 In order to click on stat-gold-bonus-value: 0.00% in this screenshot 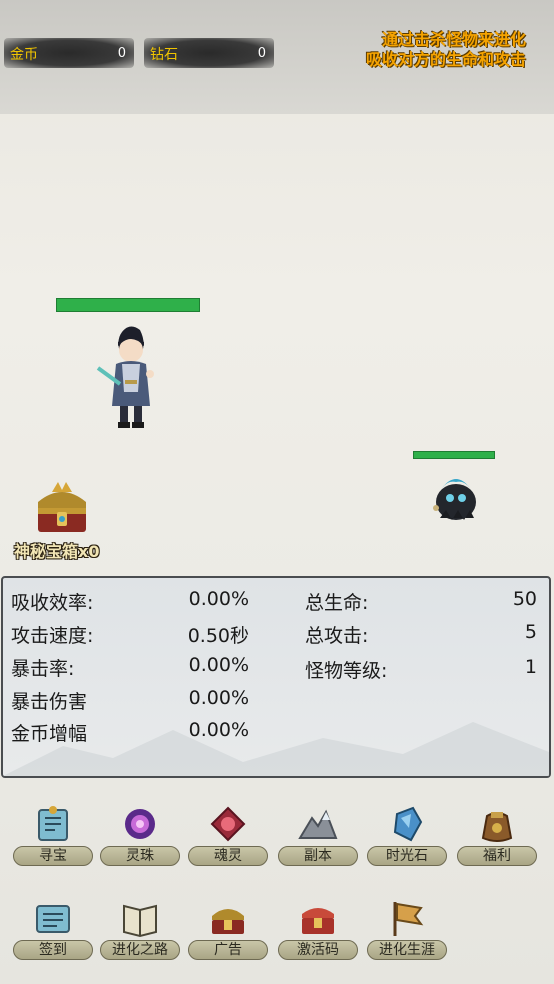, I will do `click(218, 730)`.